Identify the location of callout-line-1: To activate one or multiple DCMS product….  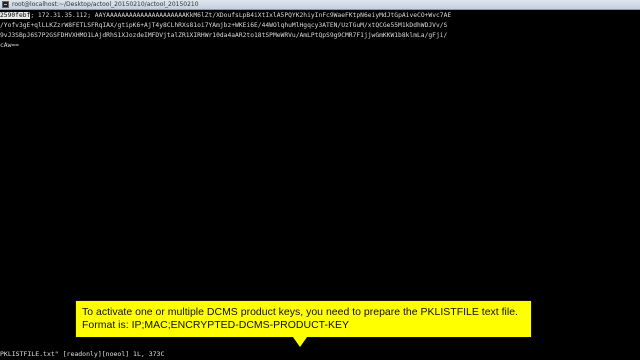
(300, 312).